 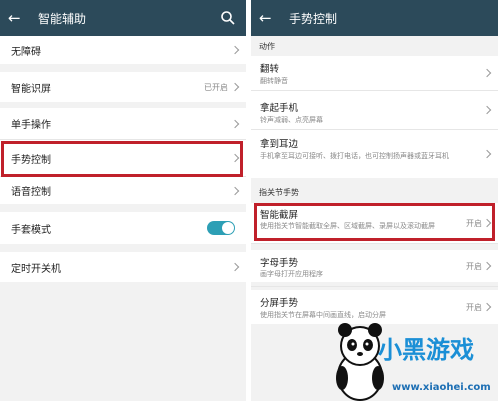 I want to click on setting-label: 单手操作, so click(x=31, y=125).